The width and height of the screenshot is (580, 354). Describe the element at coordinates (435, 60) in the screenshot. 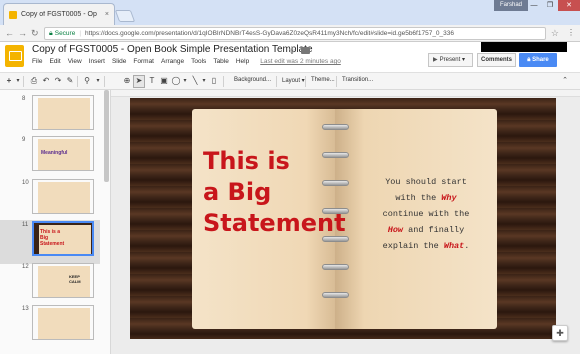

I see `play-icon: ▶` at that location.